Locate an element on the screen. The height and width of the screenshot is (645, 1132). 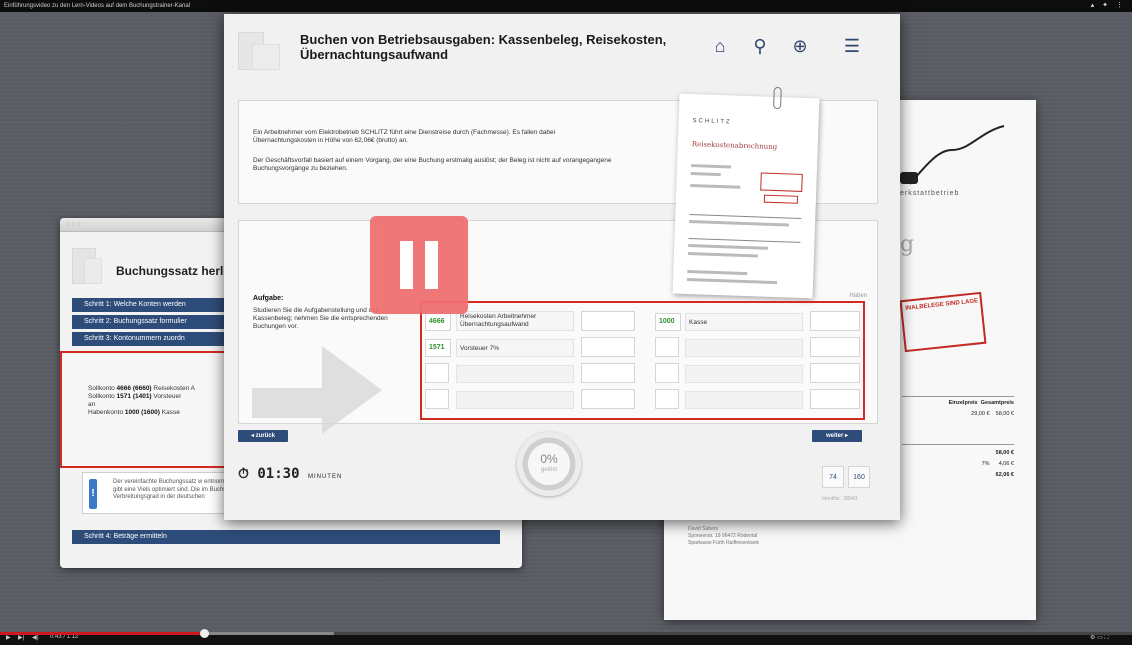
panel-title: Buchungssatz herle is located at coordinates (173, 271).